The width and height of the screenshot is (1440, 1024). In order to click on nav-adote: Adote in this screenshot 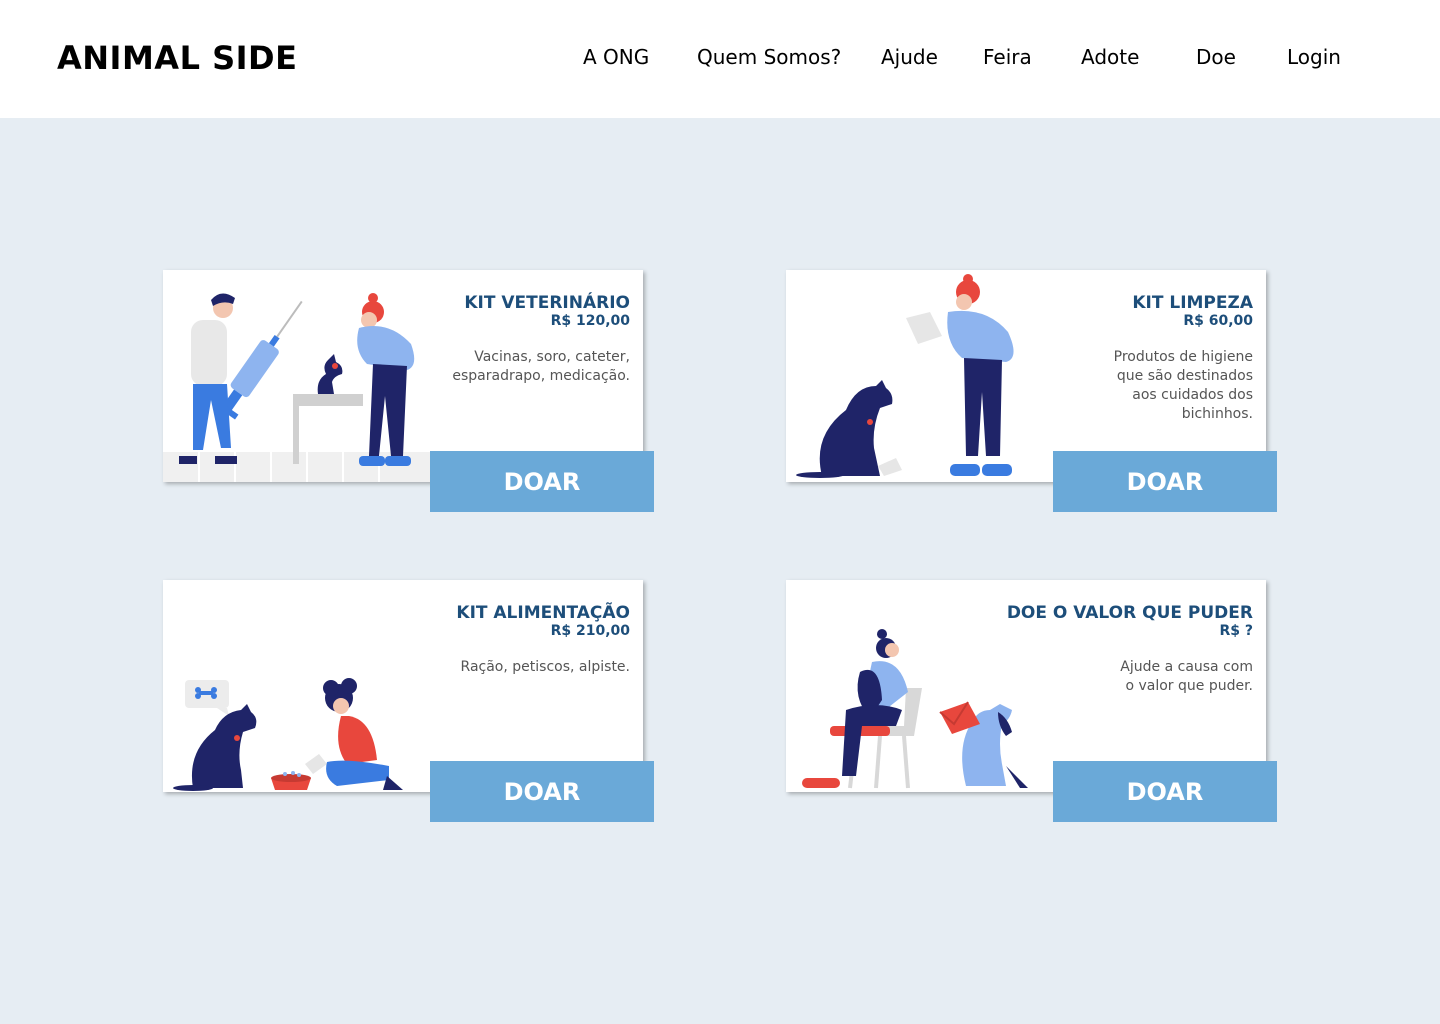, I will do `click(1110, 57)`.